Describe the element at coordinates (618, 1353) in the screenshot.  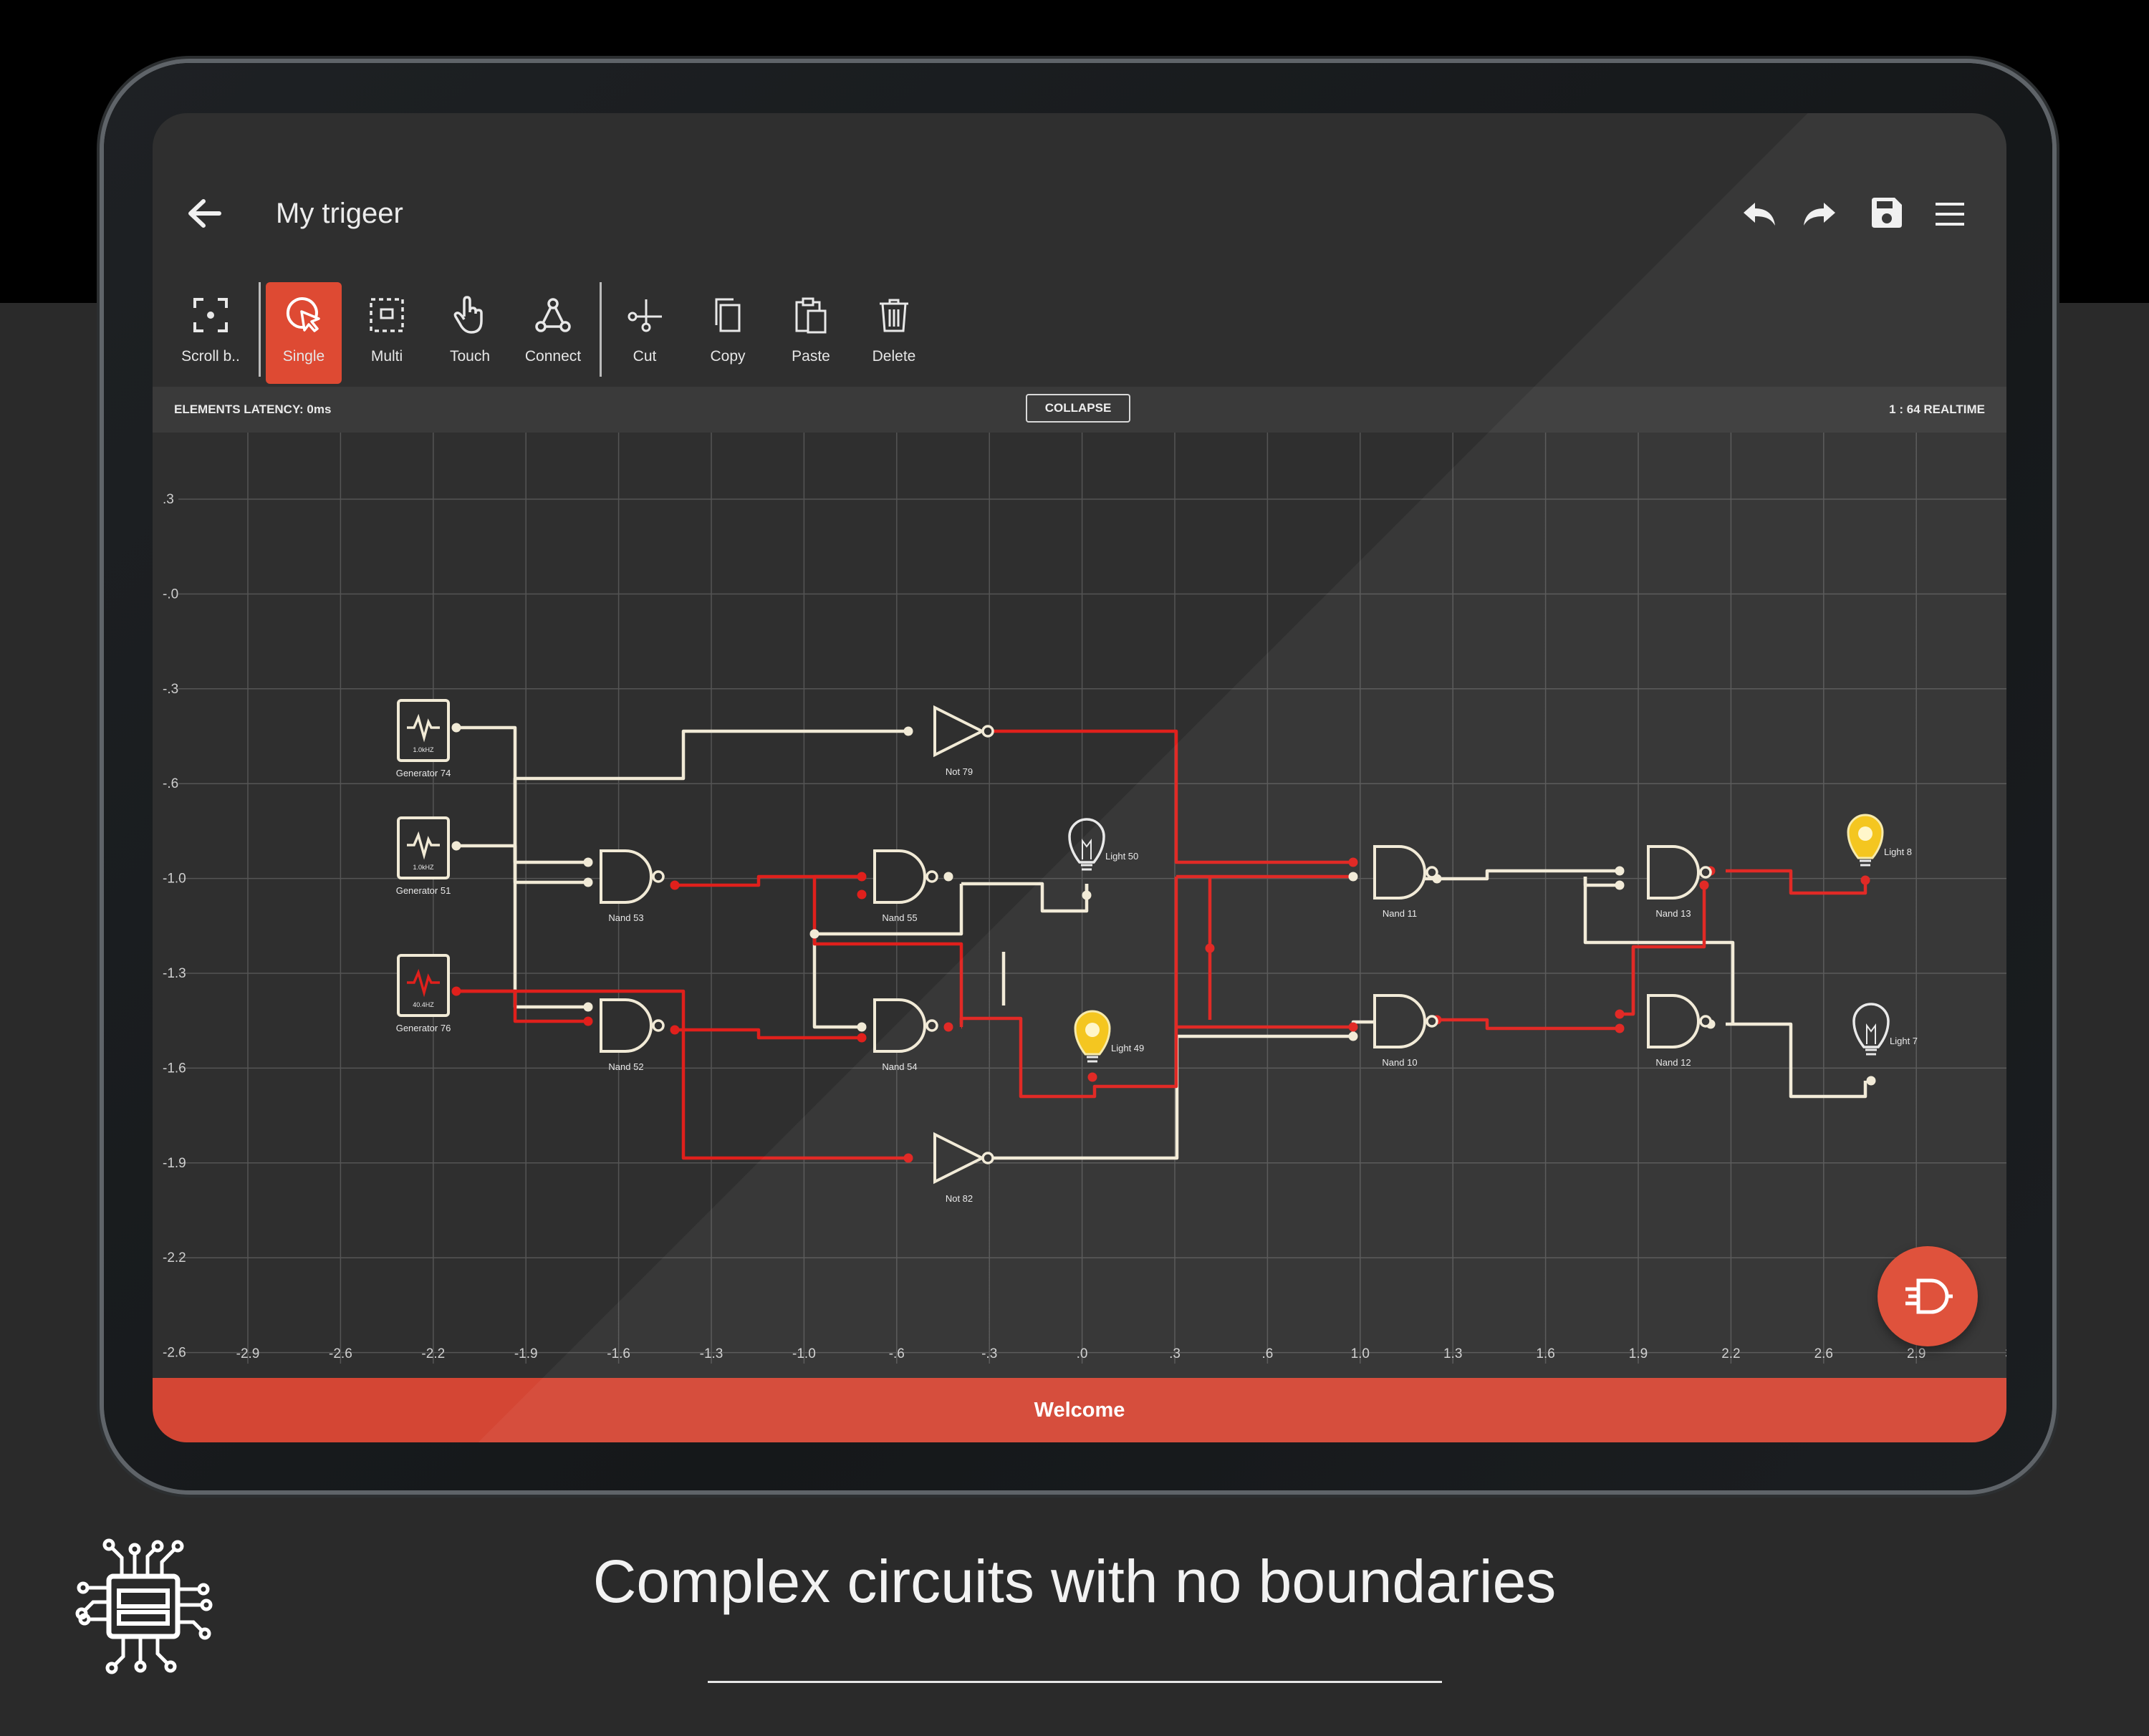
I see `x-tick-label: -1.6` at that location.